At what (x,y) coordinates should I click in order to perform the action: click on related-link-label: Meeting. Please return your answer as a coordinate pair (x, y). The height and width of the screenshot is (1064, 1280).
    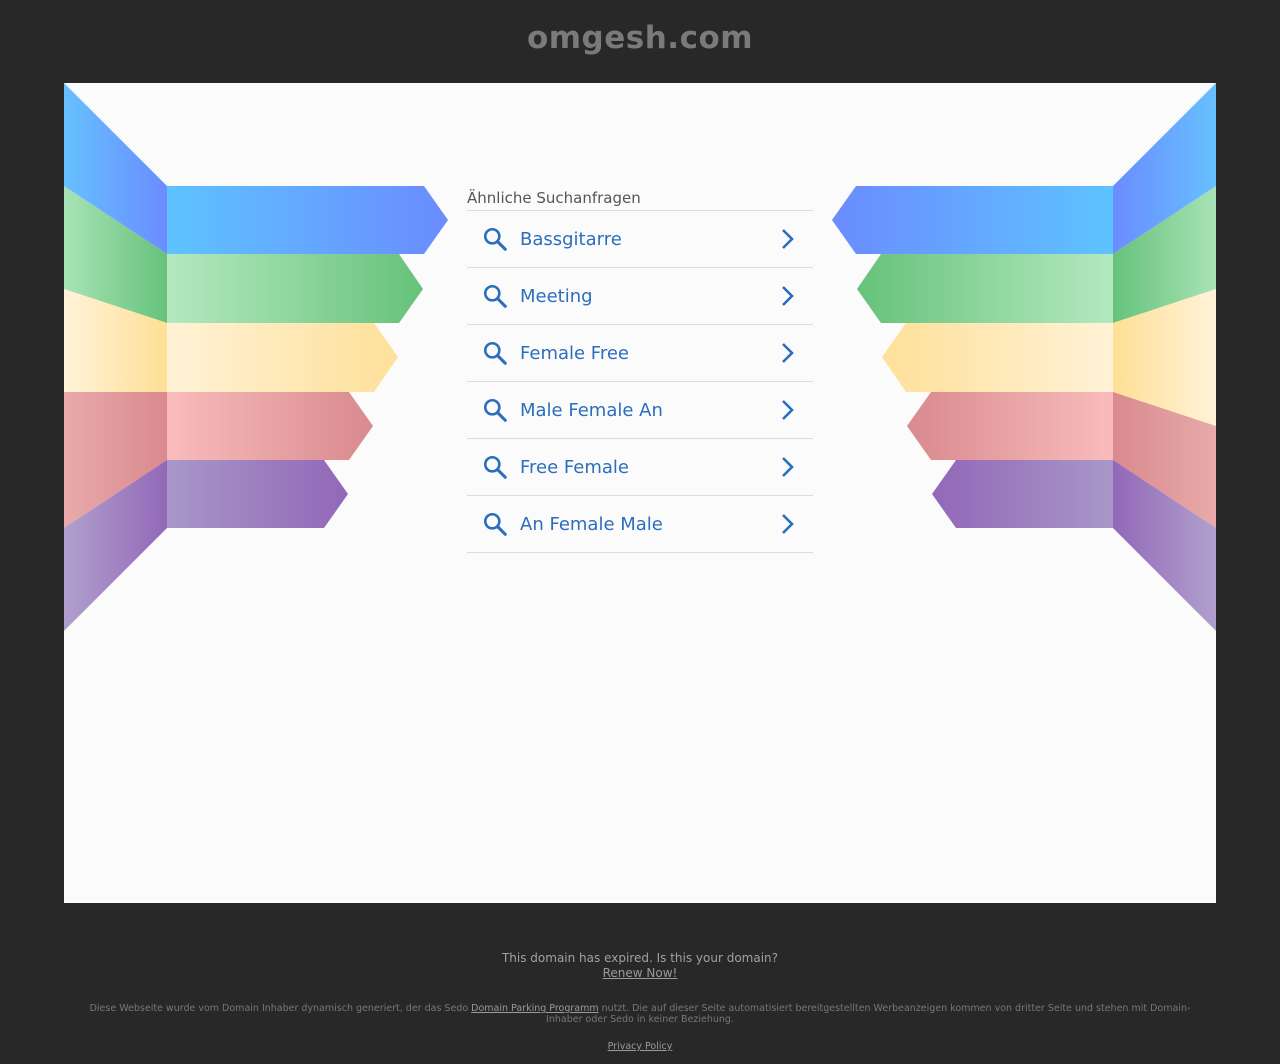
    Looking at the image, I should click on (556, 296).